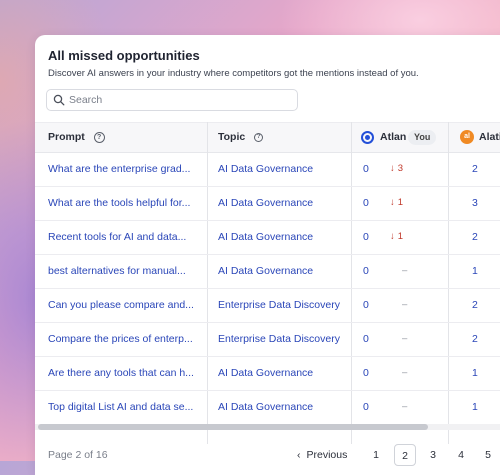 Image resolution: width=500 pixels, height=475 pixels. I want to click on page-info: Page 2 of 16, so click(78, 455).